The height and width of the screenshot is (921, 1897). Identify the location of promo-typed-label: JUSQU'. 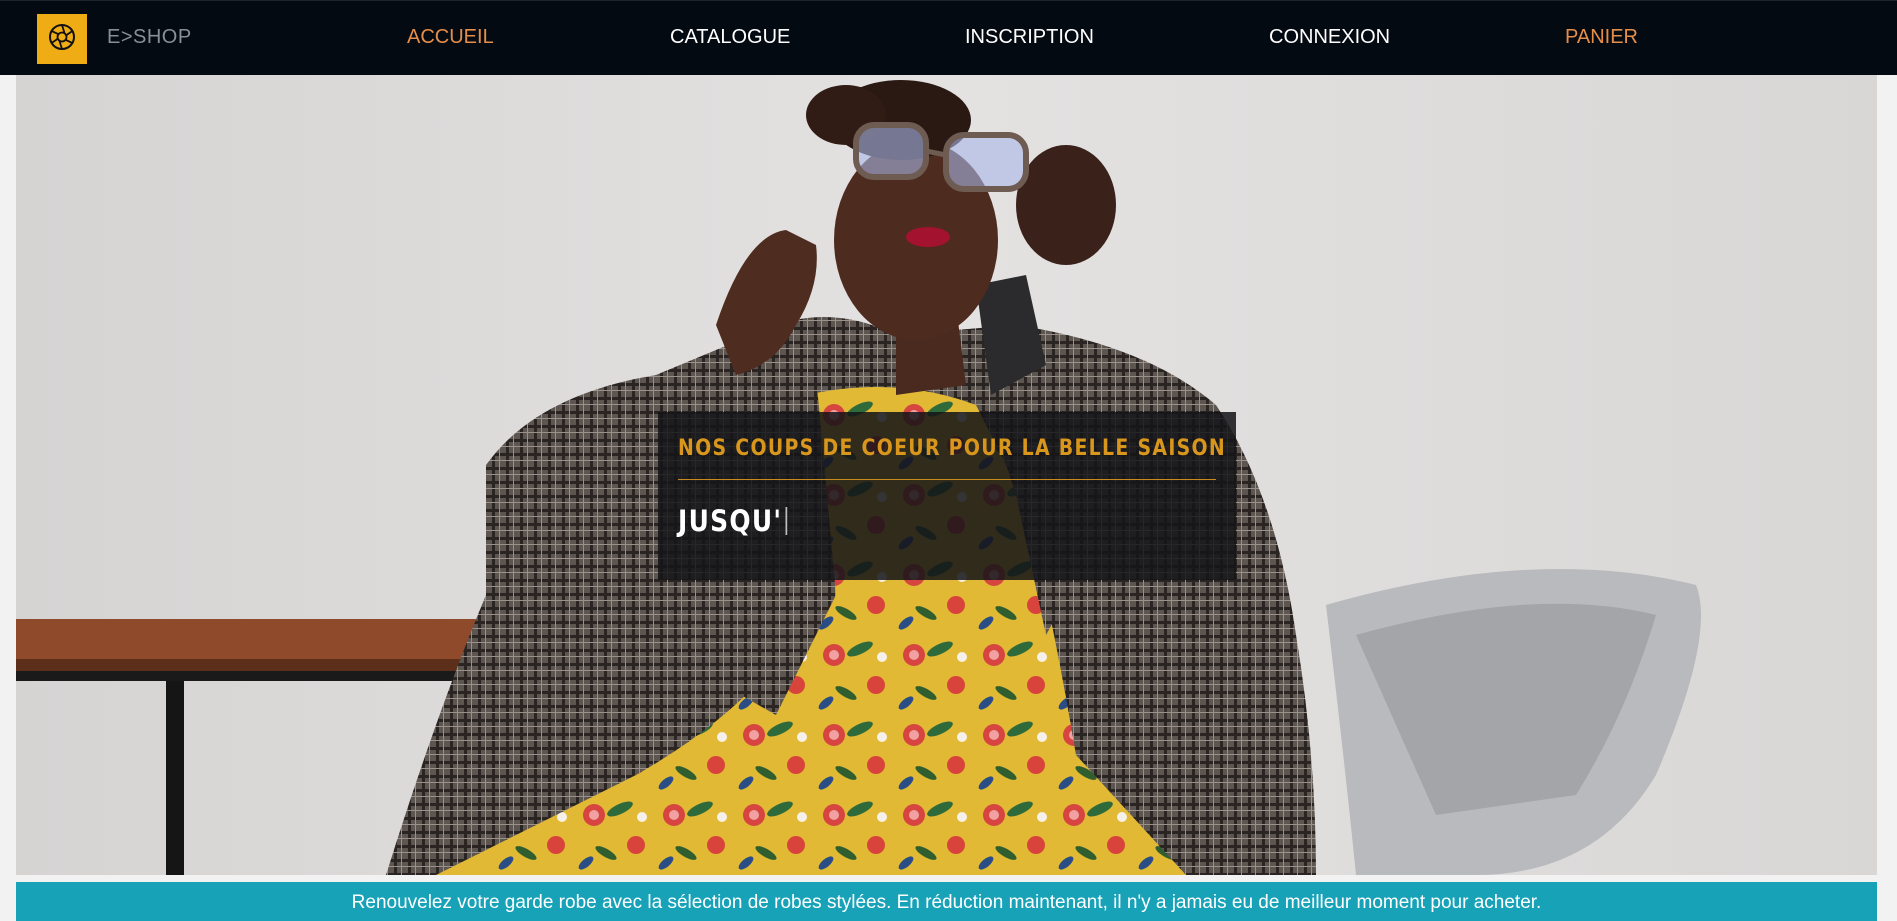
(730, 521).